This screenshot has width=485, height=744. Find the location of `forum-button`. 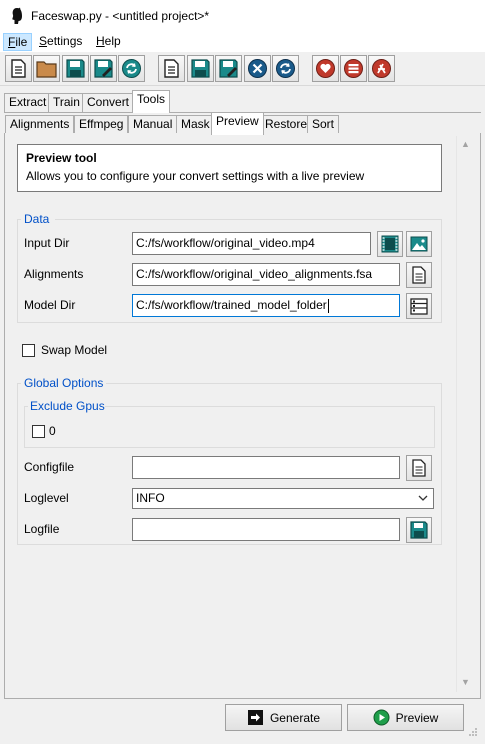

forum-button is located at coordinates (353, 68).